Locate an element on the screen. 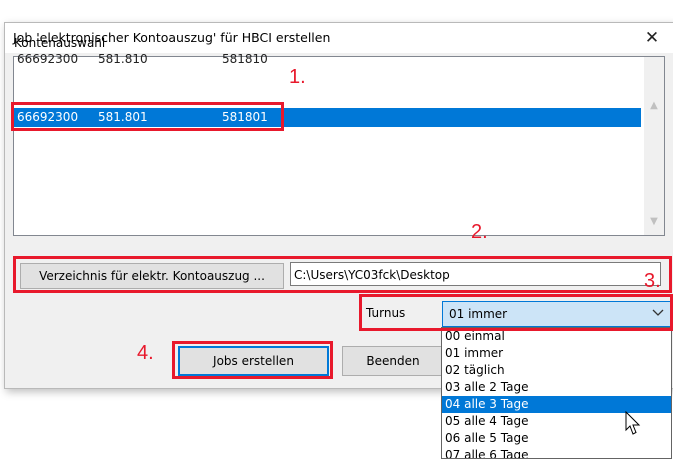 The height and width of the screenshot is (459, 673). list-item: 66692300 581.810 581810 is located at coordinates (327, 59).